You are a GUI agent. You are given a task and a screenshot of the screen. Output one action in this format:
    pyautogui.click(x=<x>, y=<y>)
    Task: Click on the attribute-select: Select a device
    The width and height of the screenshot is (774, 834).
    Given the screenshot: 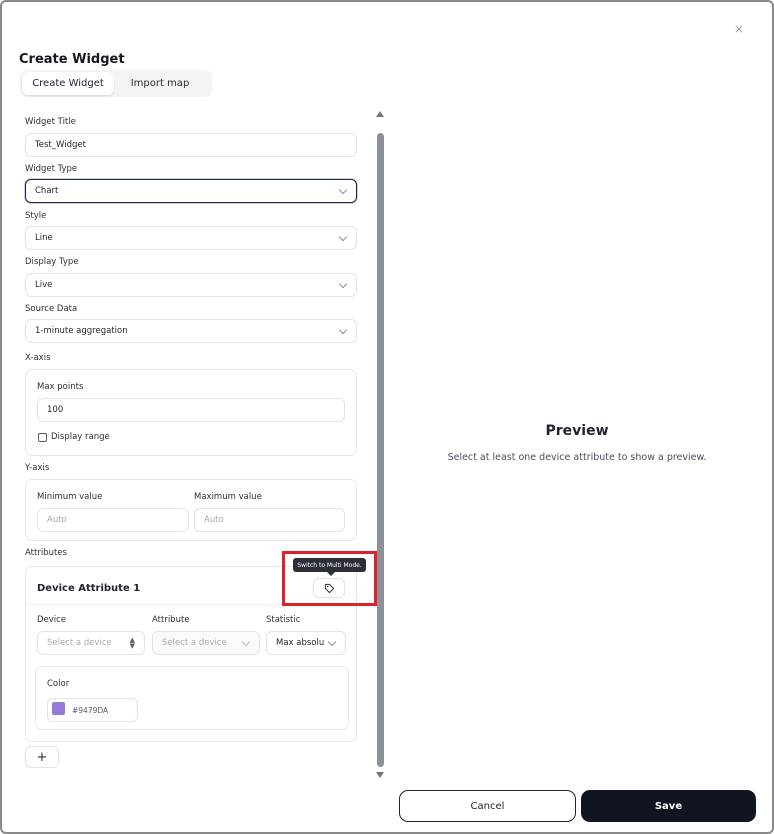 What is the action you would take?
    pyautogui.click(x=206, y=643)
    